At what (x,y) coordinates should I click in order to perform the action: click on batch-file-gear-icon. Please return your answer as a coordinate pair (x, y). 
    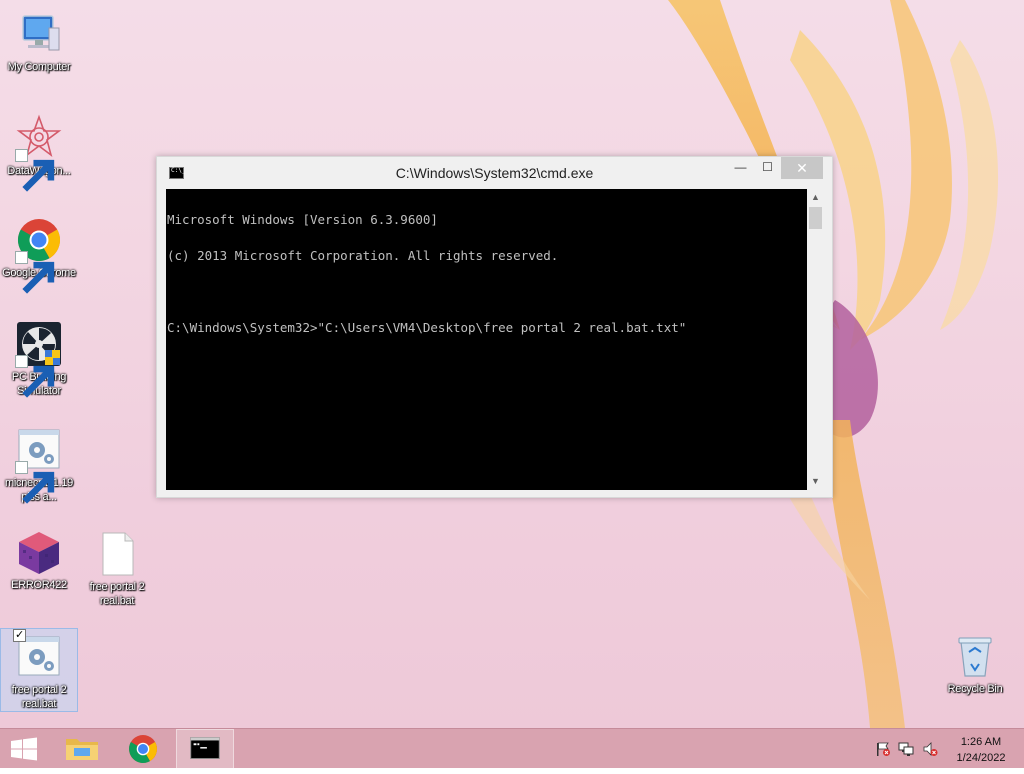
    Looking at the image, I should click on (39, 465).